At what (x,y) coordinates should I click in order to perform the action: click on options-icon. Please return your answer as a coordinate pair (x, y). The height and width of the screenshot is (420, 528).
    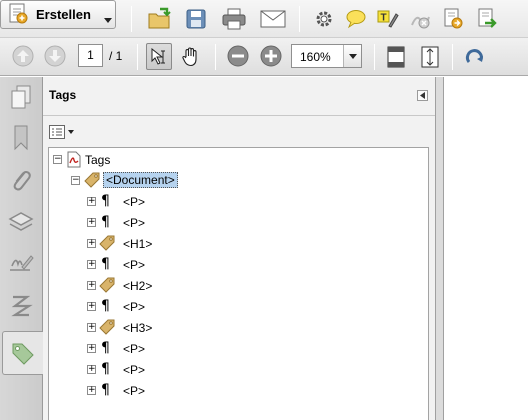
    Looking at the image, I should click on (57, 132).